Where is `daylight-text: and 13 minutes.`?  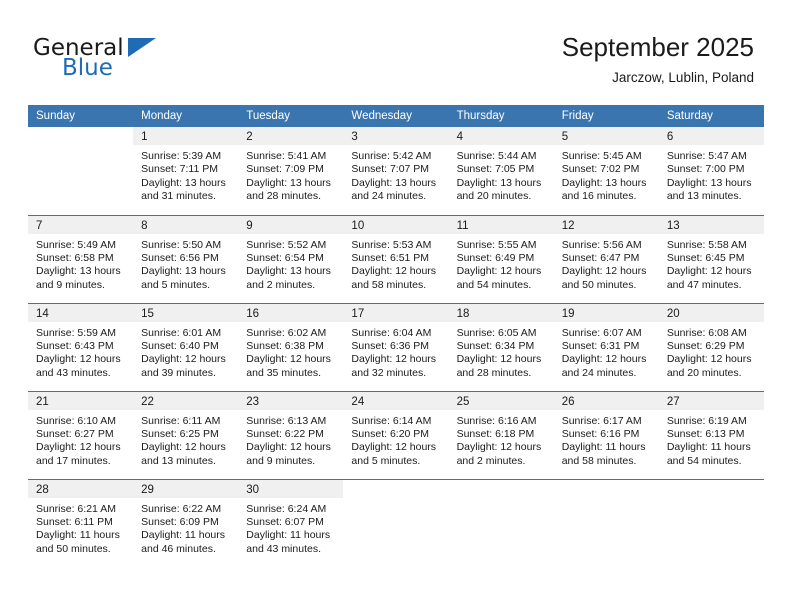
daylight-text: and 13 minutes. is located at coordinates (178, 460).